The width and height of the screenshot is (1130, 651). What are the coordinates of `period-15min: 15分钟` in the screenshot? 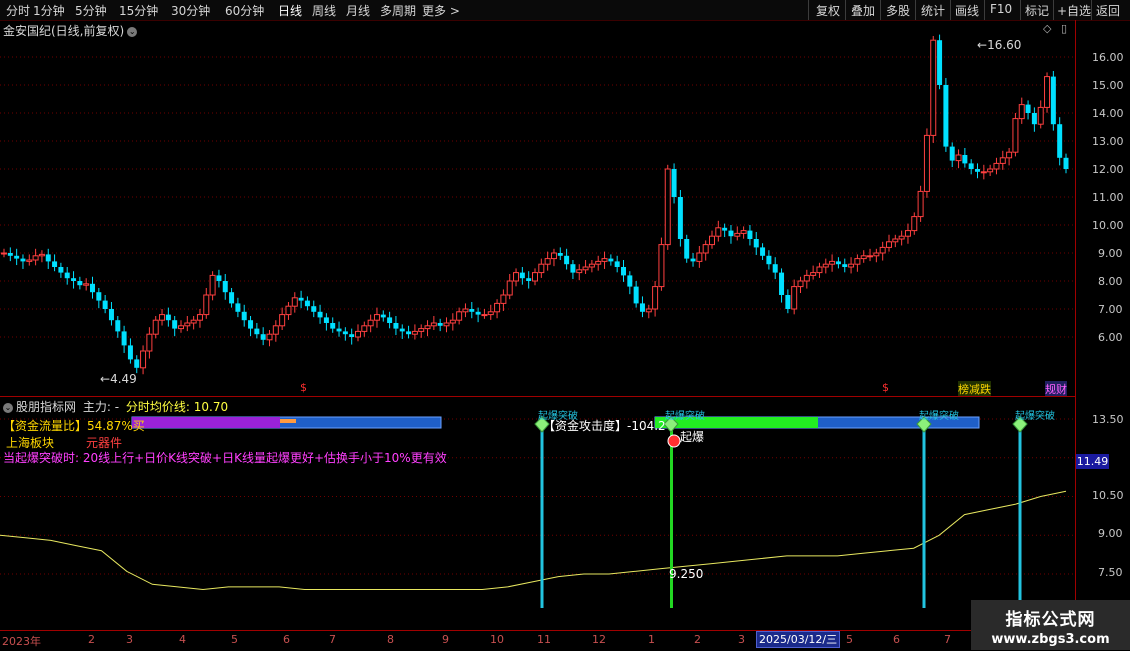 It's located at (138, 10).